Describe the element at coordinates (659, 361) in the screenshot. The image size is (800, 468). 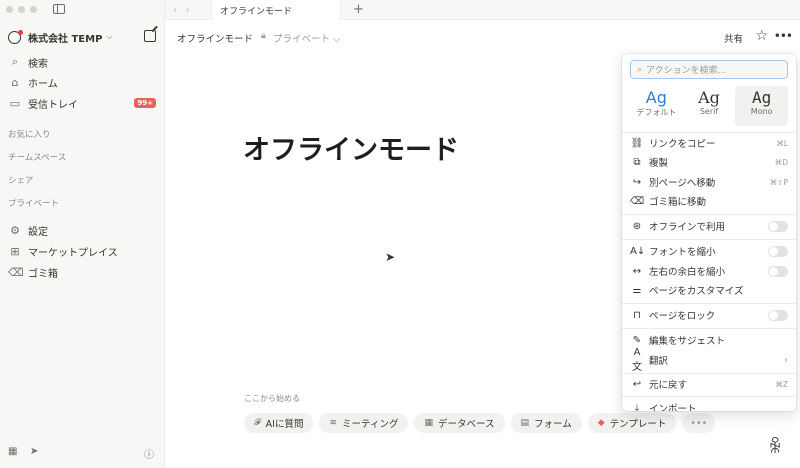
I see `menu-item-label: 翻訳` at that location.